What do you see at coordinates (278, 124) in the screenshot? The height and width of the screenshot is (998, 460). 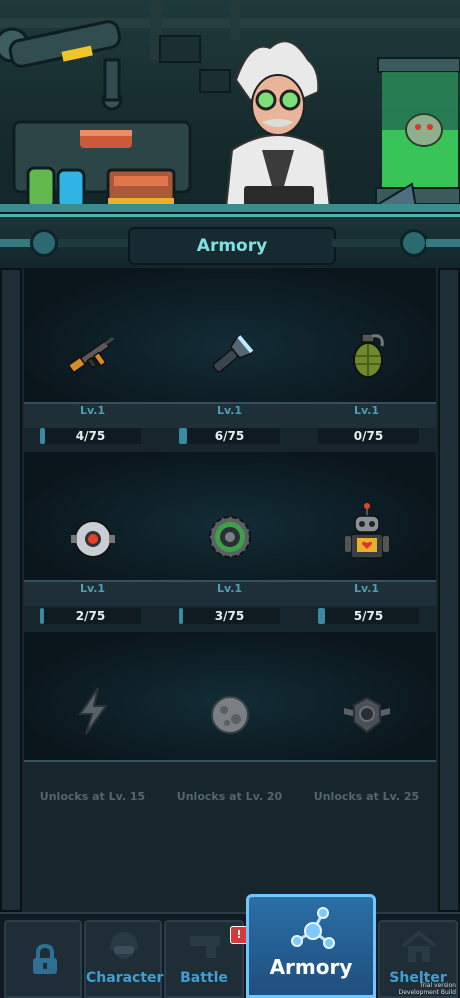 I see `scientist-character-icon` at bounding box center [278, 124].